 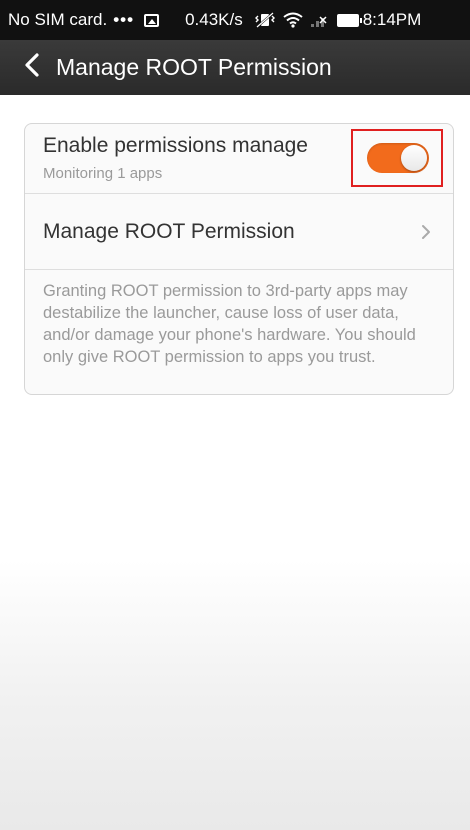 I want to click on status-bar: No SIM card. ••• 0.43K/s 8:14PM, so click(x=235, y=20).